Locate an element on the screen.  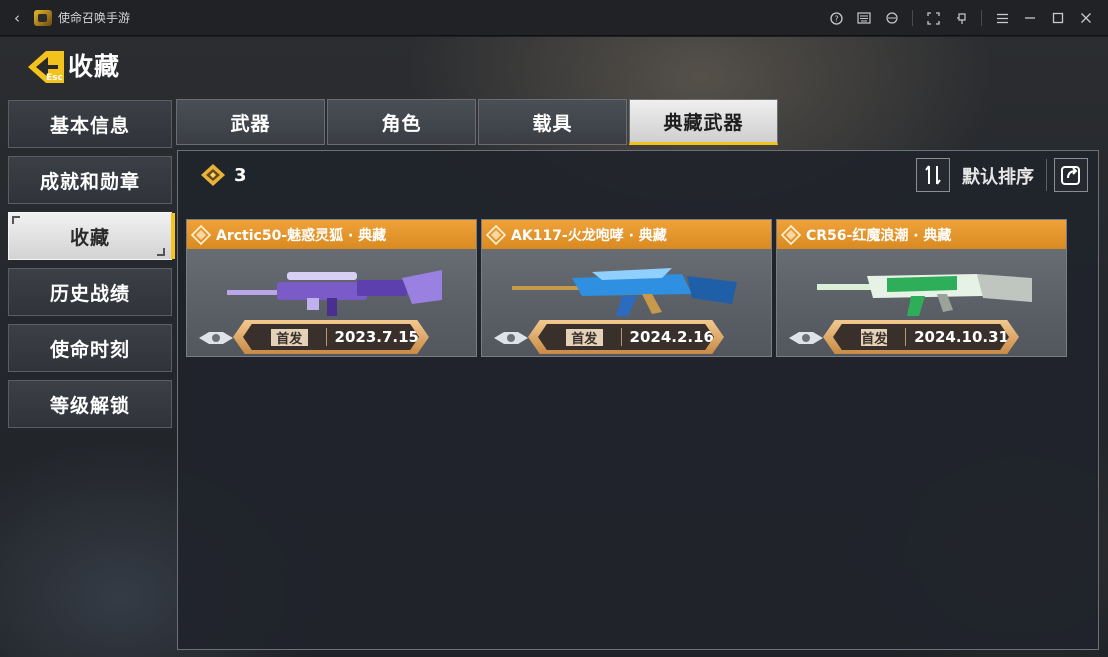
app-logo-icon is located at coordinates (43, 17).